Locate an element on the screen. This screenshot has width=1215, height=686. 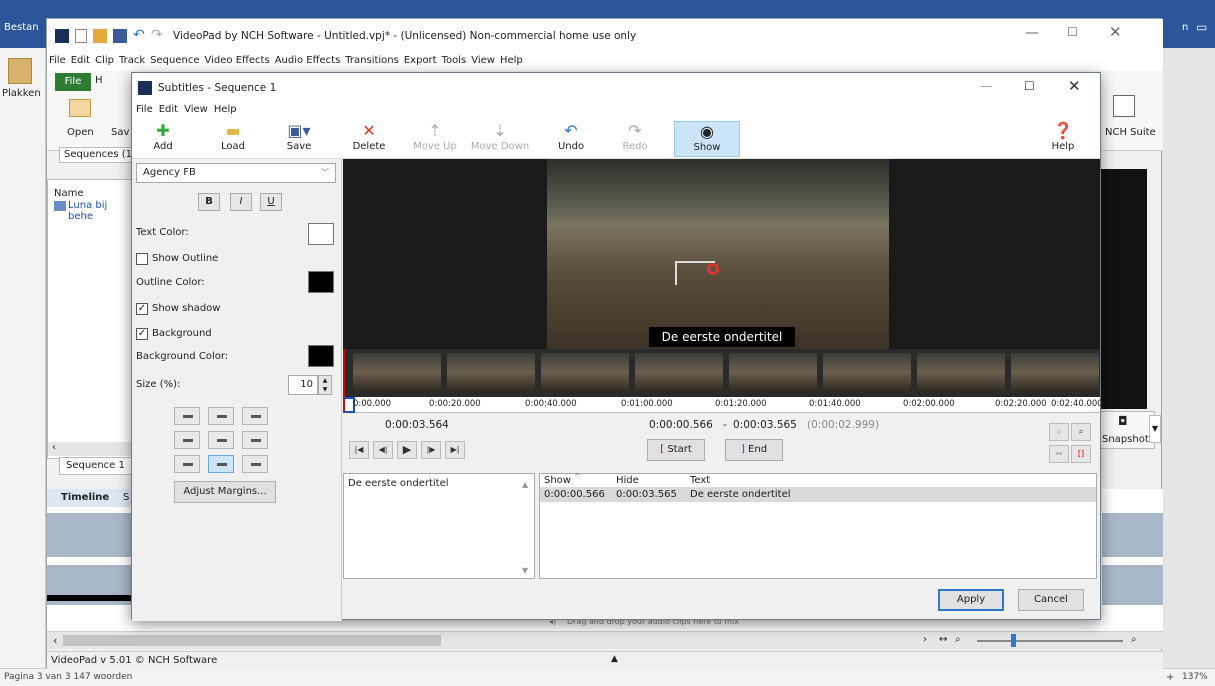
save-subtitles-button: ▣▾ Save is located at coordinates (299, 139).